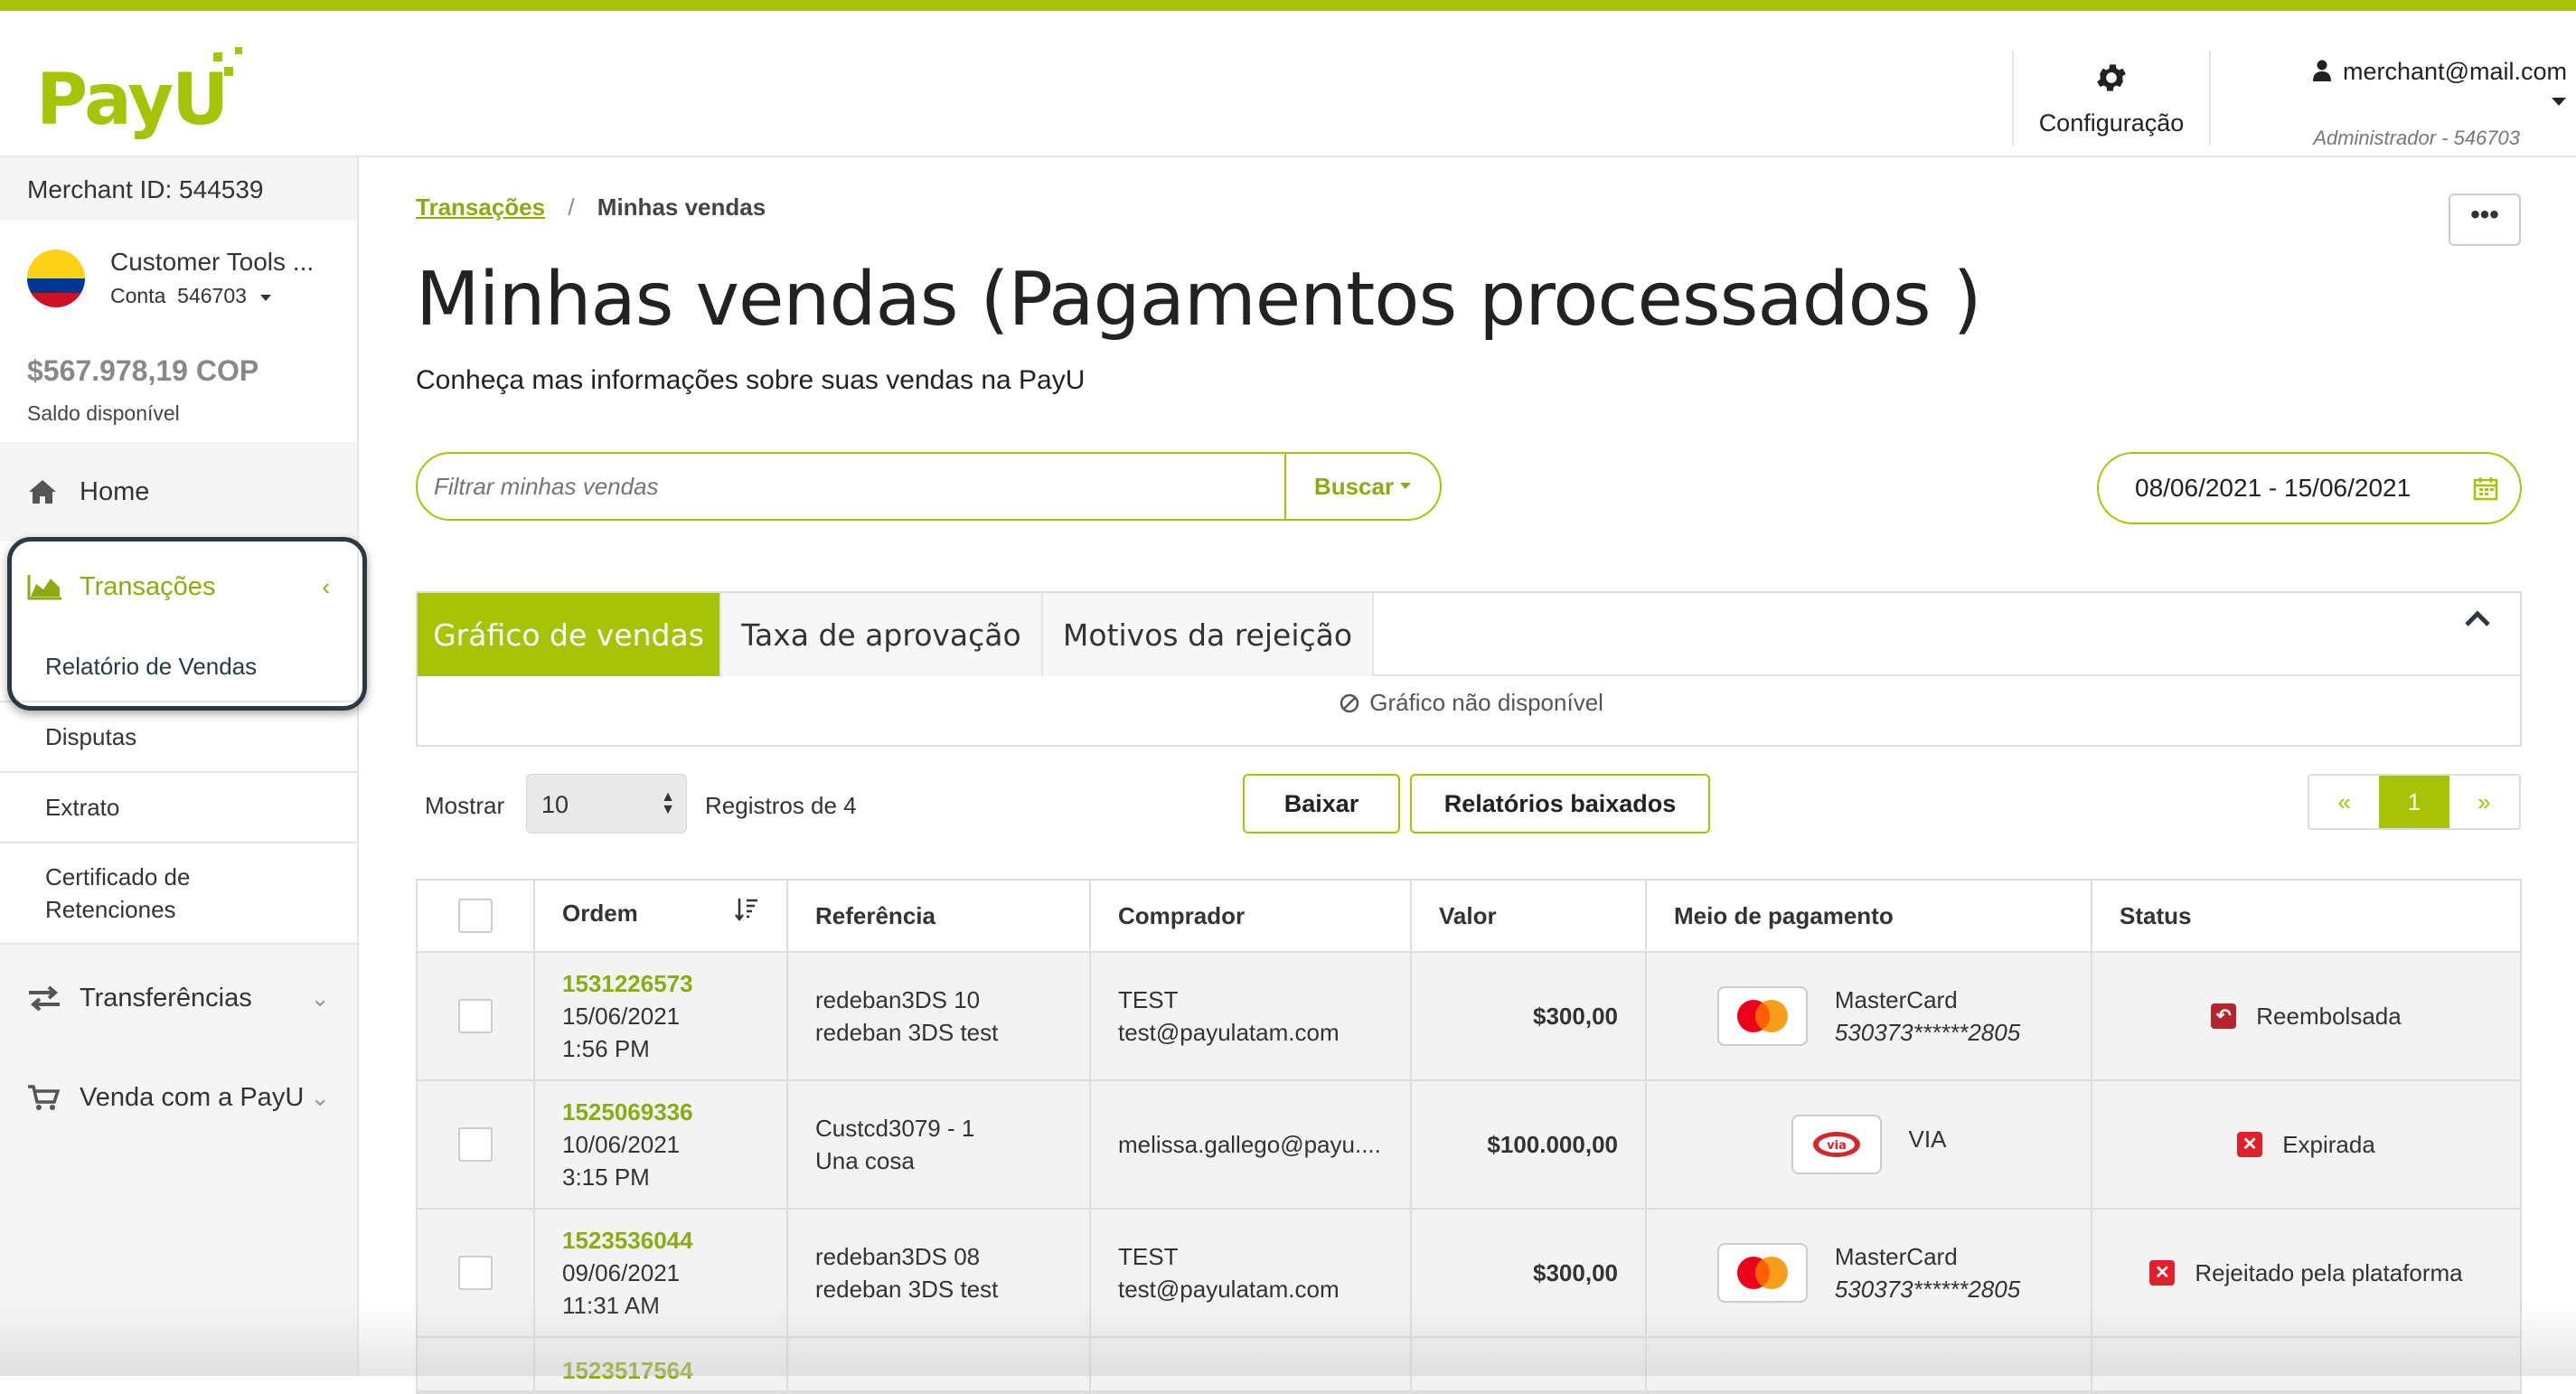 Image resolution: width=2576 pixels, height=1394 pixels. I want to click on breadcrumb: Transações / Minhas vendas, so click(591, 207).